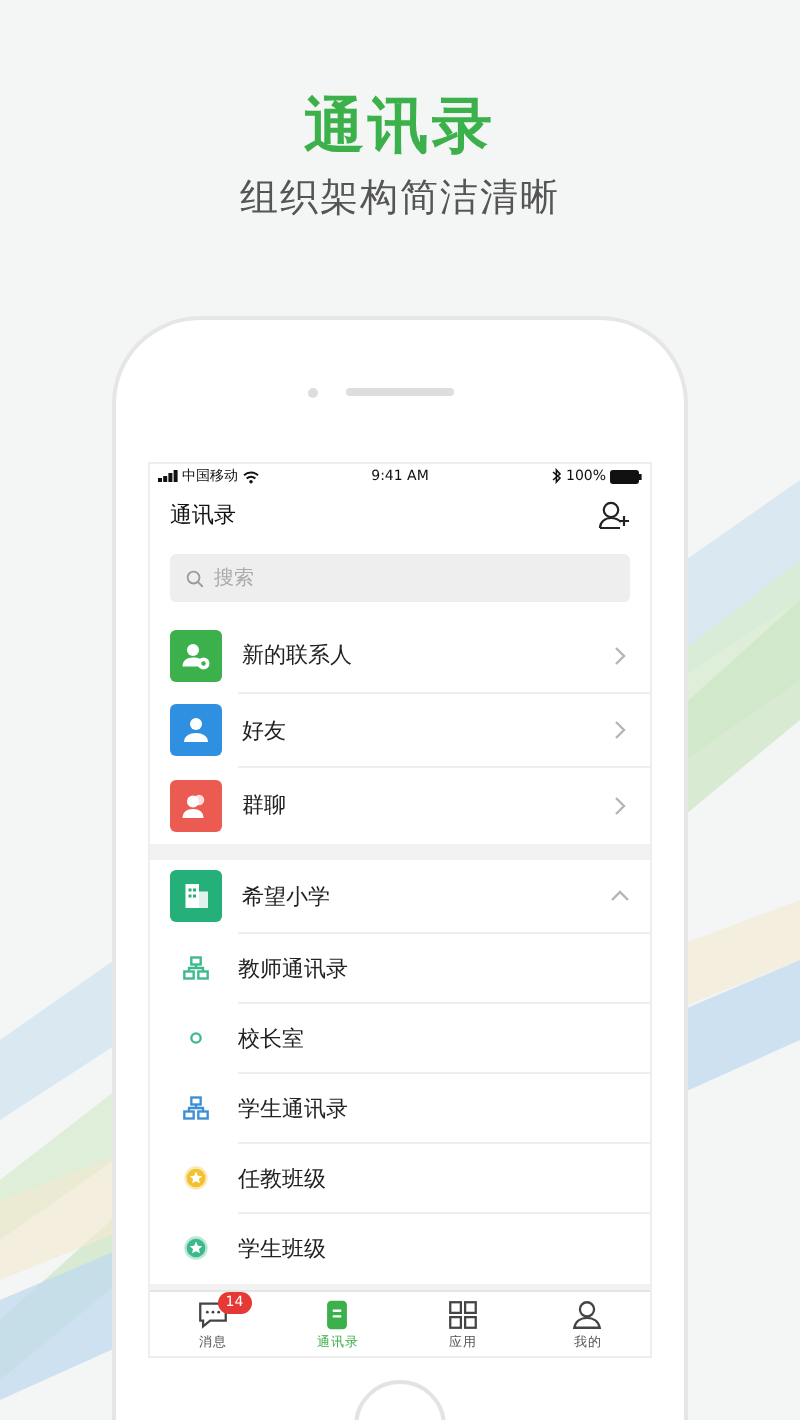 The image size is (800, 1420). What do you see at coordinates (626, 476) in the screenshot?
I see `battery-icon` at bounding box center [626, 476].